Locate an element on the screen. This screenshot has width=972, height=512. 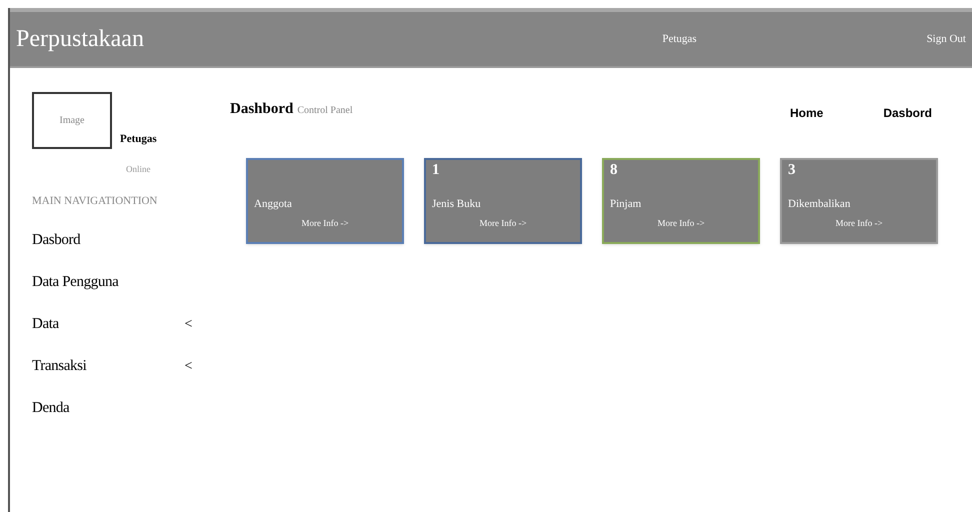
breadcrumb-link: Dasbord is located at coordinates (907, 113).